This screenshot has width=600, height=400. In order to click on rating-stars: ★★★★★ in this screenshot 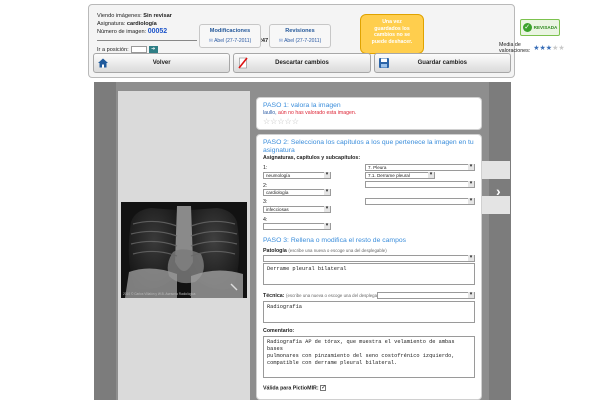, I will do `click(548, 48)`.